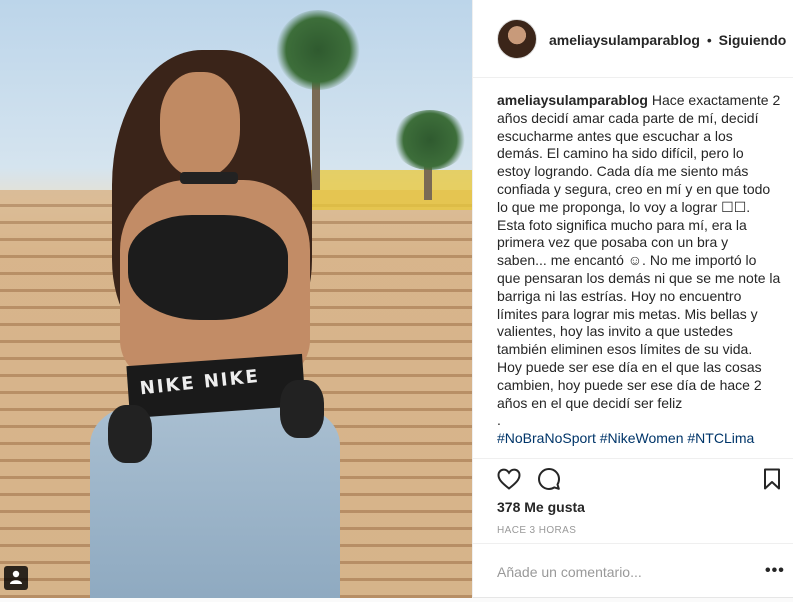  I want to click on caption-username: ameliaysulamparablog, so click(572, 100).